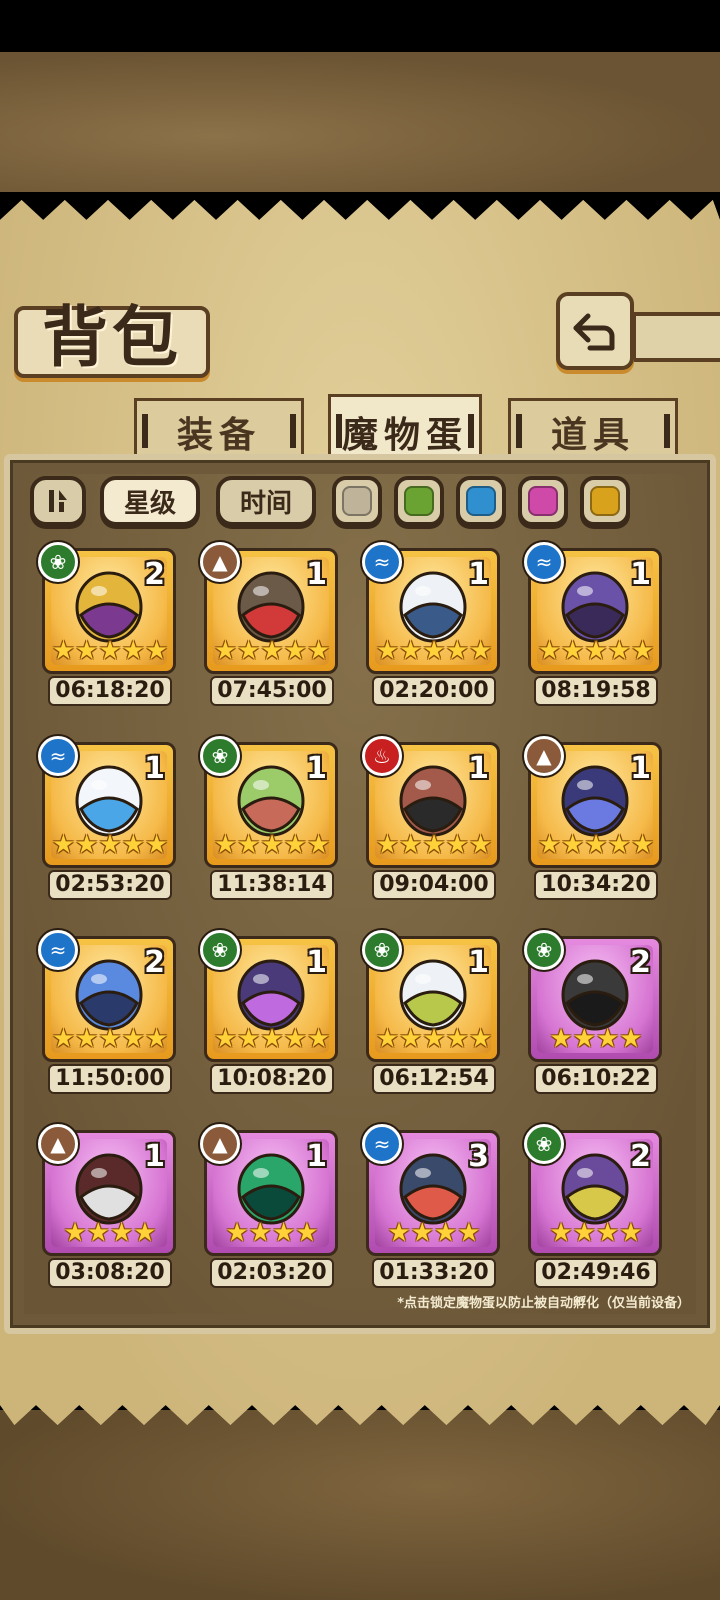 The height and width of the screenshot is (1600, 720). Describe the element at coordinates (271, 1189) in the screenshot. I see `orb-egg-icon` at that location.